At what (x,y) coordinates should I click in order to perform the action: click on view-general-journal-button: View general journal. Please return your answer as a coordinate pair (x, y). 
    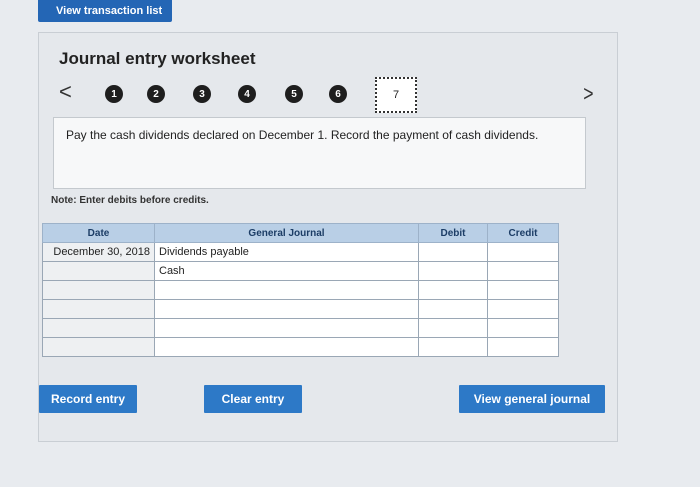
    Looking at the image, I should click on (532, 399).